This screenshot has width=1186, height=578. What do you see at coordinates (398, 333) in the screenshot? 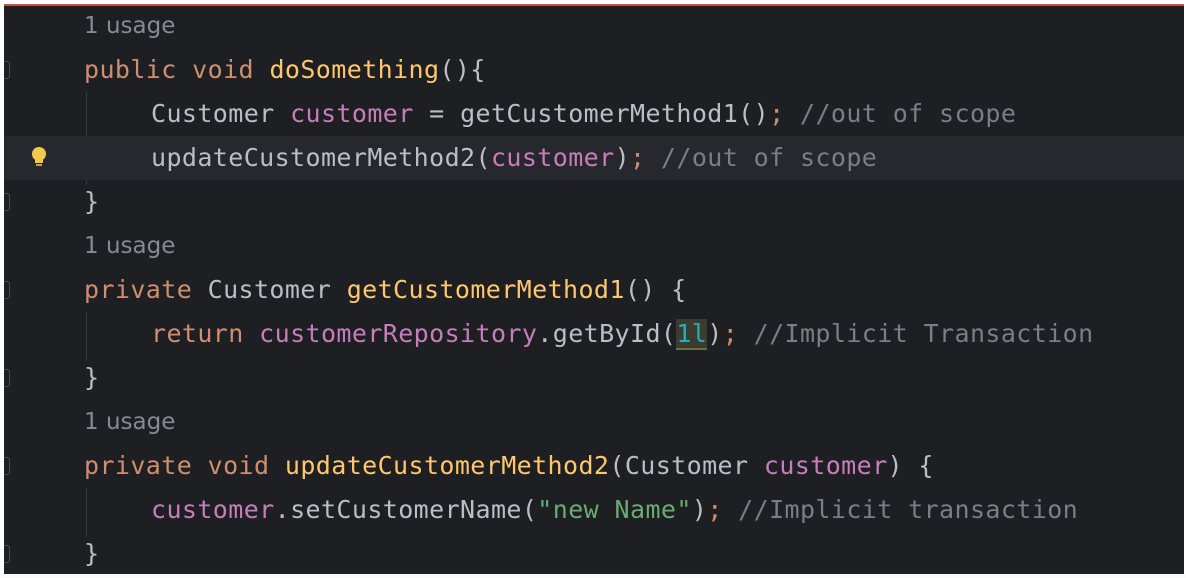
I see `field: customerRepository` at bounding box center [398, 333].